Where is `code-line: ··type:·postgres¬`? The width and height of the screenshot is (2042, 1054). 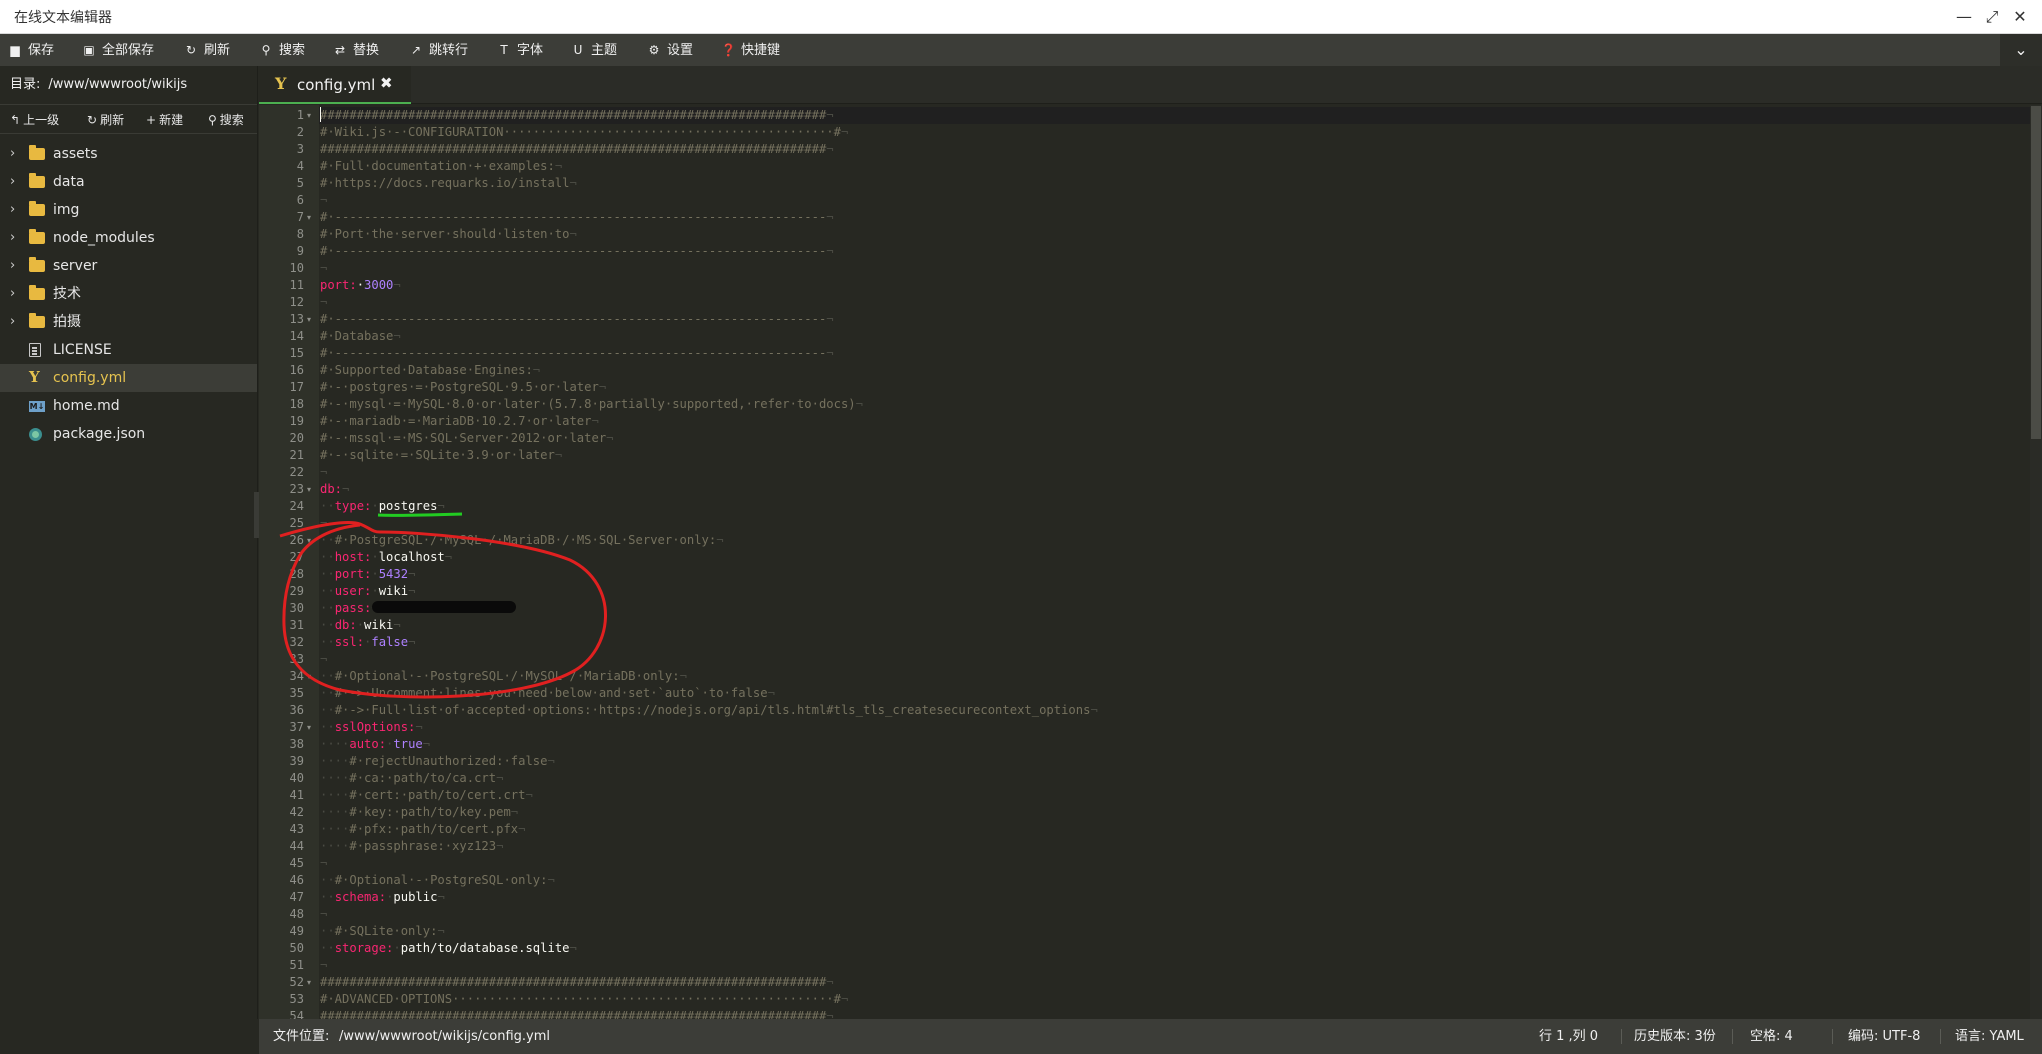
code-line: ··type:·postgres¬ is located at coordinates (382, 506).